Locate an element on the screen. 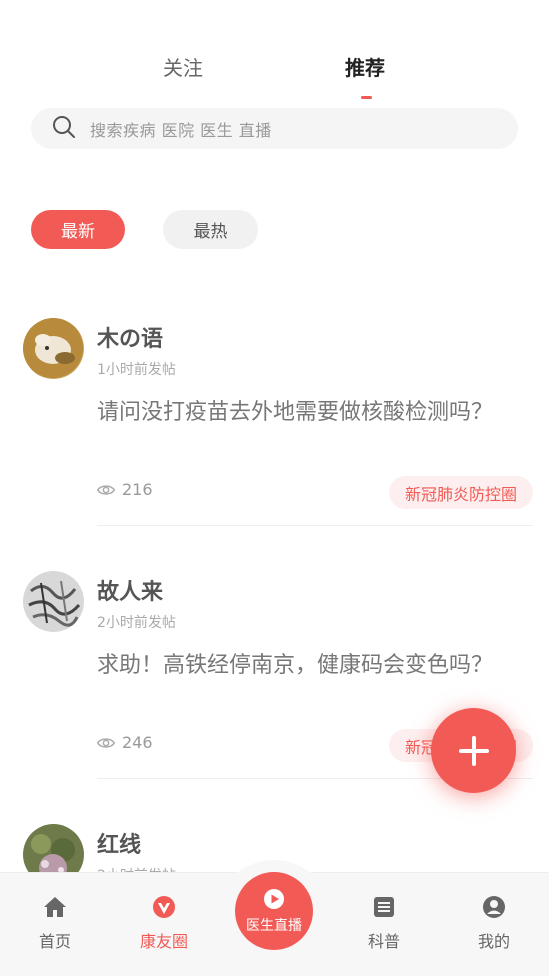 Image resolution: width=549 pixels, height=976 pixels. nav-science-label: 科普 is located at coordinates (383, 941).